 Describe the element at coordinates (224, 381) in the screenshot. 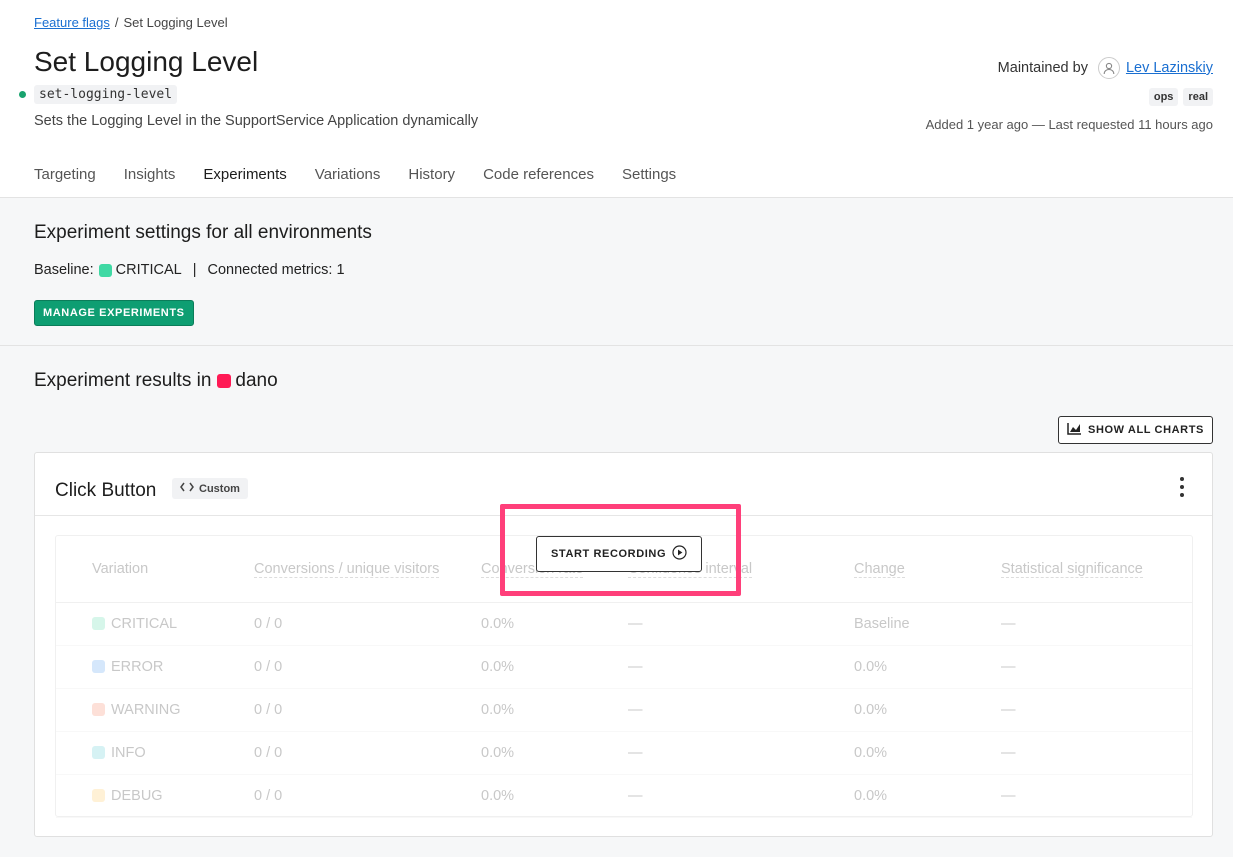

I see `environment-swatch` at that location.